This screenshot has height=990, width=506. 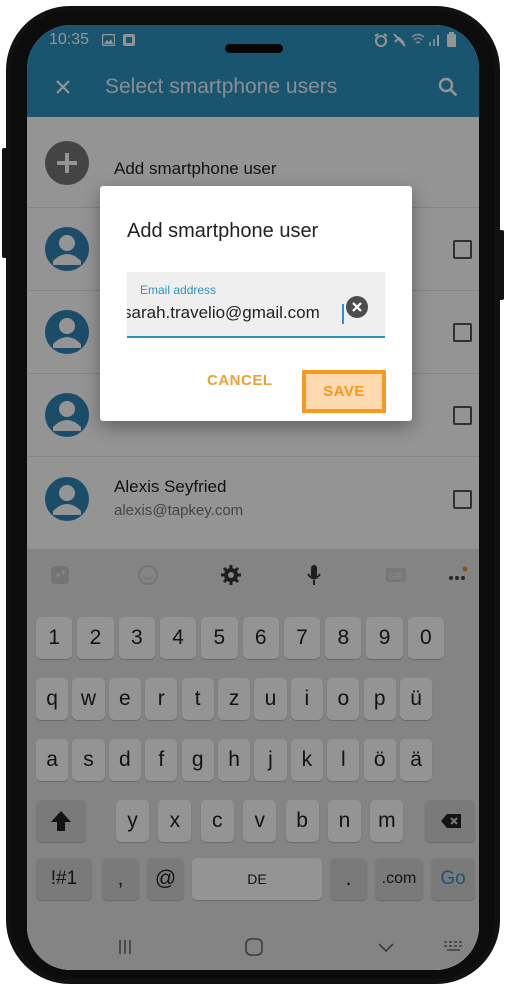 I want to click on dialog-title: Add smartphone user, so click(x=223, y=231).